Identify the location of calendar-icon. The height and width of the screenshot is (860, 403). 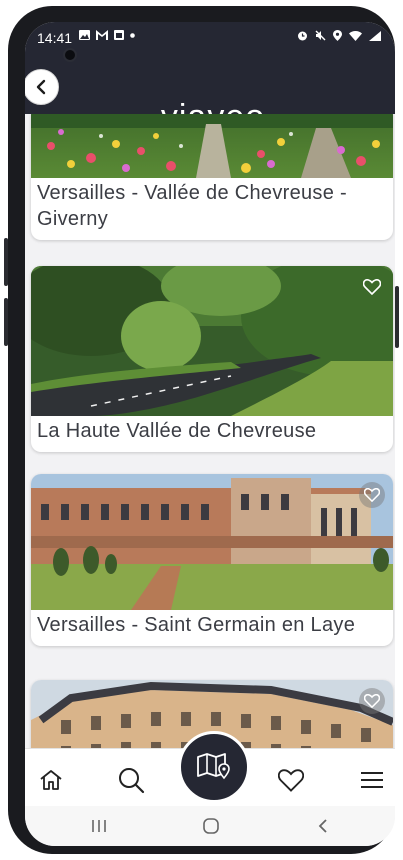
(119, 35).